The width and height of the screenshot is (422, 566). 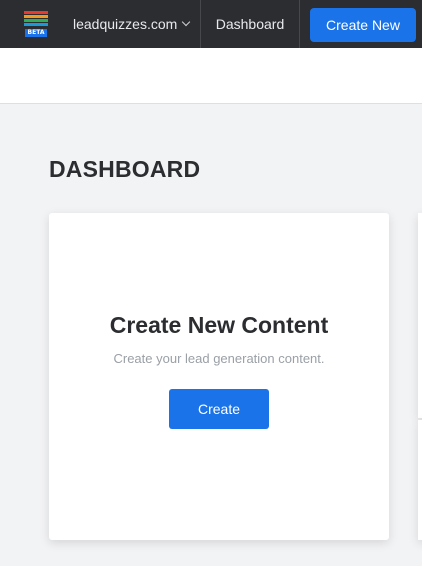 What do you see at coordinates (36, 16) in the screenshot?
I see `logo-bar-orange` at bounding box center [36, 16].